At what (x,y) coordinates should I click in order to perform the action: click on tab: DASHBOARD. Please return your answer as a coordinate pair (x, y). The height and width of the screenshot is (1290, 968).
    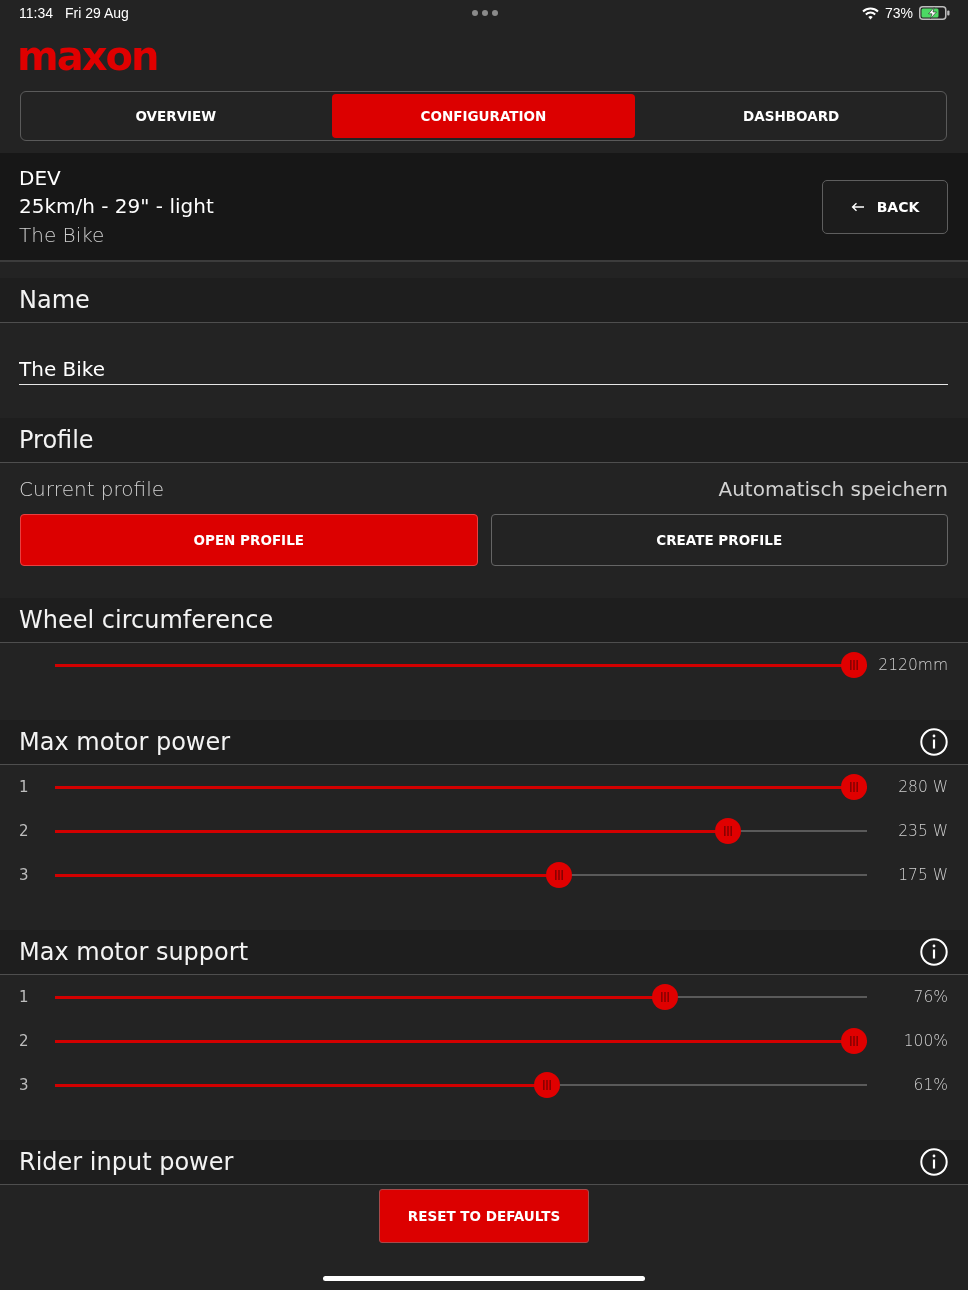
    Looking at the image, I should click on (791, 116).